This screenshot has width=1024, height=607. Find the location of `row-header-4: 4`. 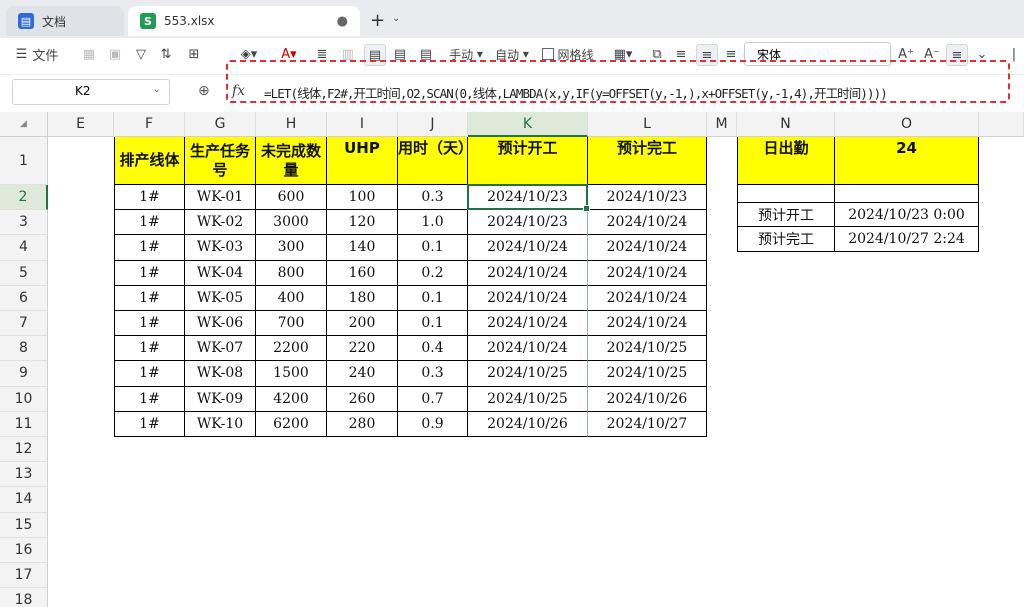

row-header-4: 4 is located at coordinates (24, 248).